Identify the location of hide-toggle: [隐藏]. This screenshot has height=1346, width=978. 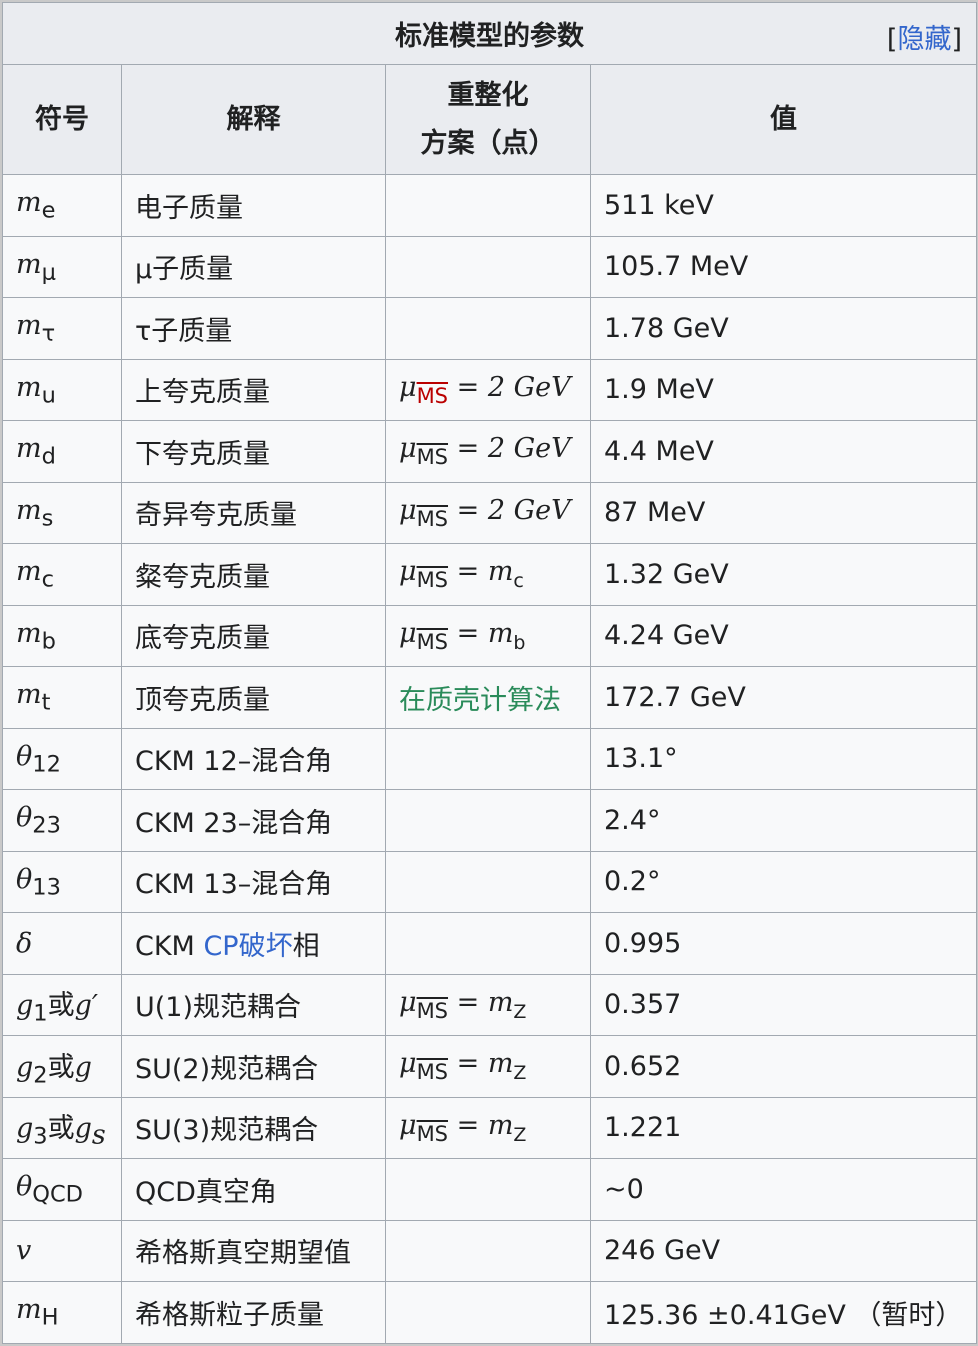
(924, 36).